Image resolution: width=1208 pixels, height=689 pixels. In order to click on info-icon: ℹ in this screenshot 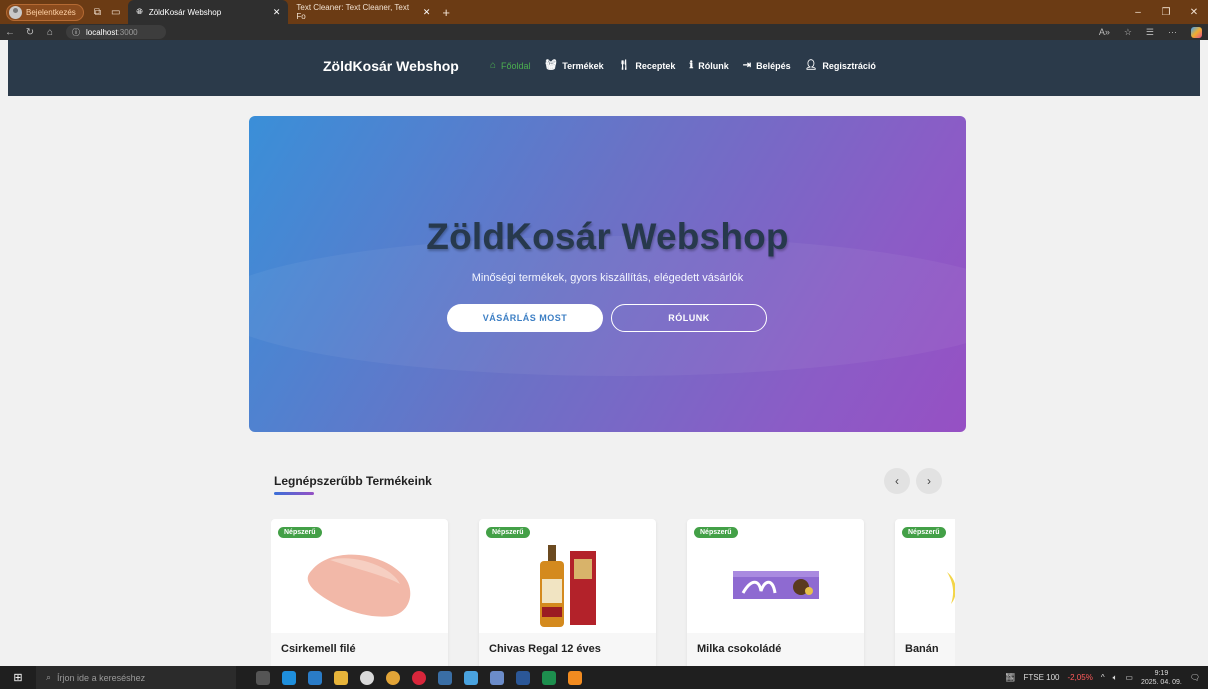, I will do `click(691, 65)`.